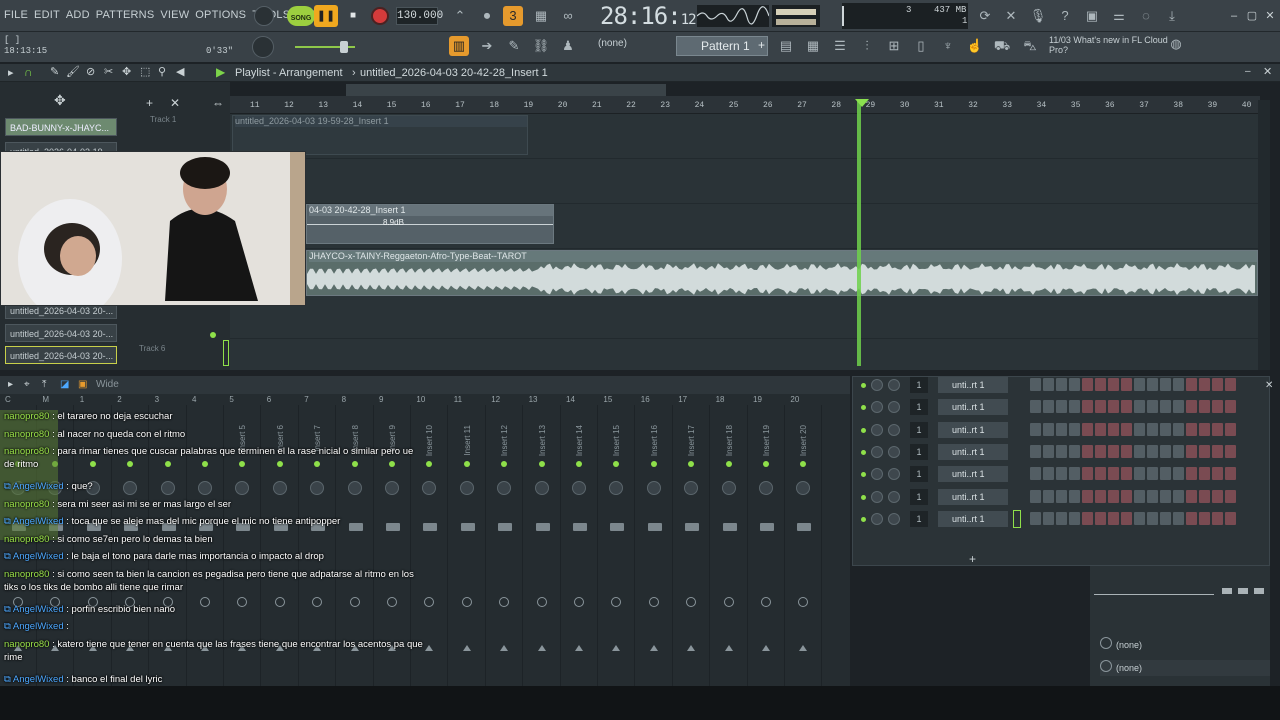 The height and width of the screenshot is (720, 1280). Describe the element at coordinates (1017, 519) in the screenshot. I see `channel-select-indicator` at that location.